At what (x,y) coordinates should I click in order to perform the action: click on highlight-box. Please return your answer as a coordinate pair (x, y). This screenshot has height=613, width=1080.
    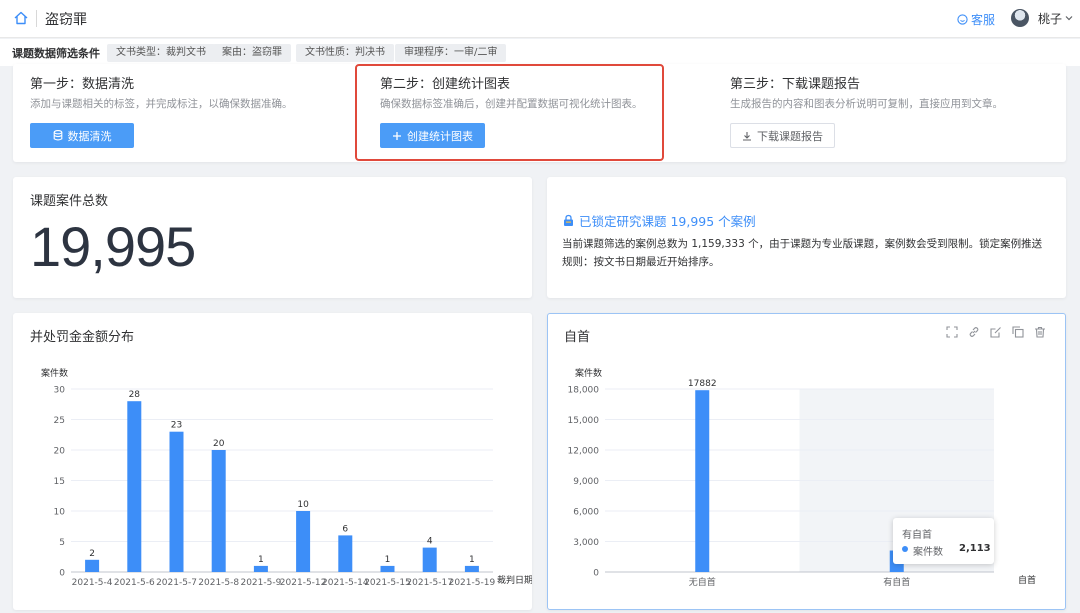
    Looking at the image, I should click on (509, 112).